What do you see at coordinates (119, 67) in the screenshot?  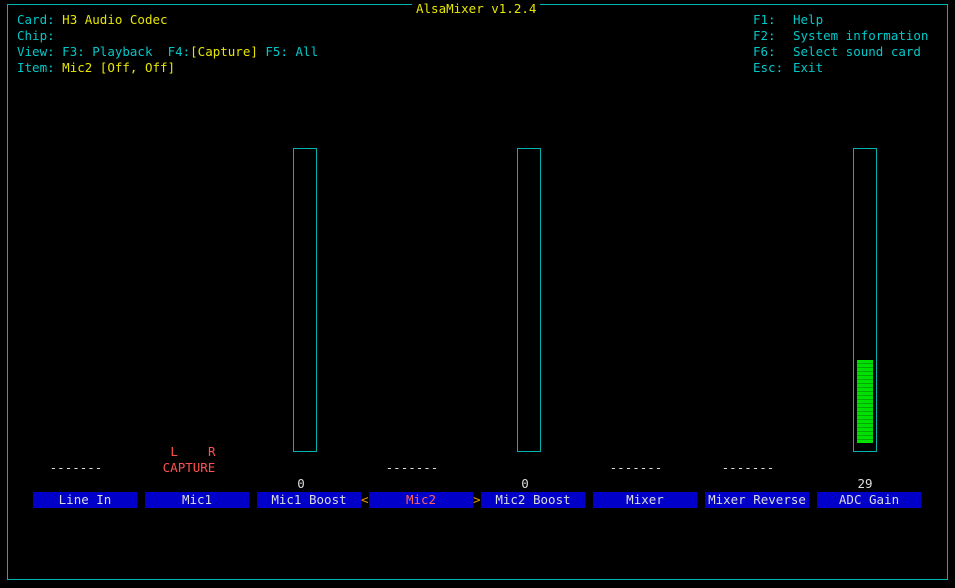 I see `item-value: Mic2 [Off, Off]` at bounding box center [119, 67].